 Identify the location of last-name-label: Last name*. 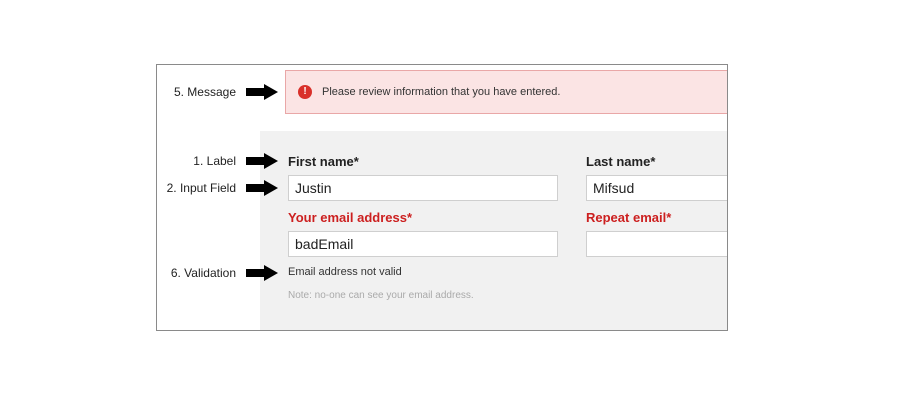
(620, 161).